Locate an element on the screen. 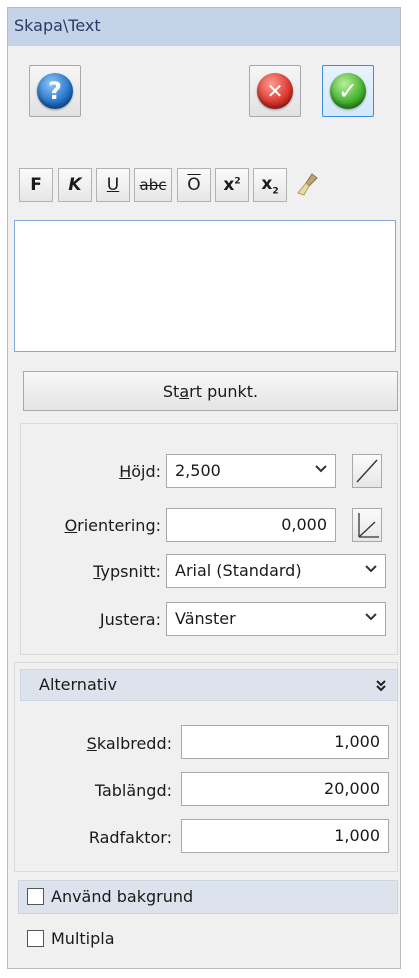 The image size is (419, 978). orientation-label: Orientering: is located at coordinates (112, 525).